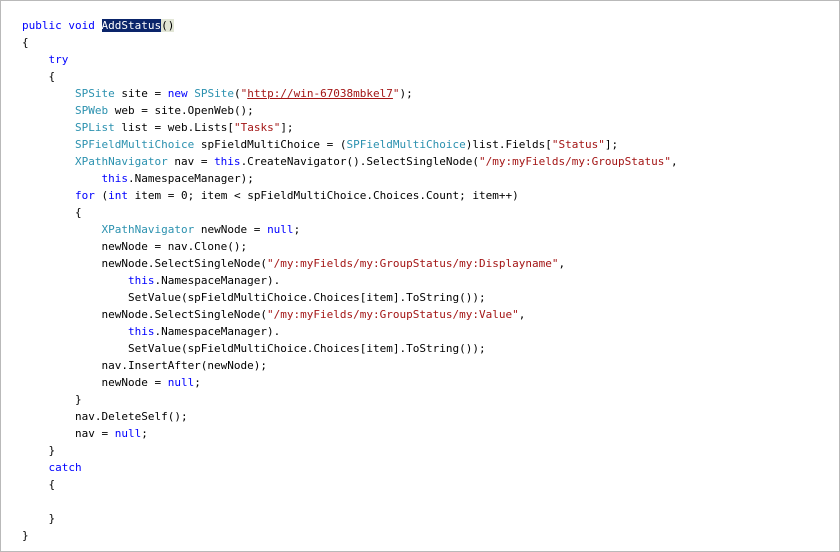 The width and height of the screenshot is (840, 552). I want to click on code-text: site =, so click(141, 93).